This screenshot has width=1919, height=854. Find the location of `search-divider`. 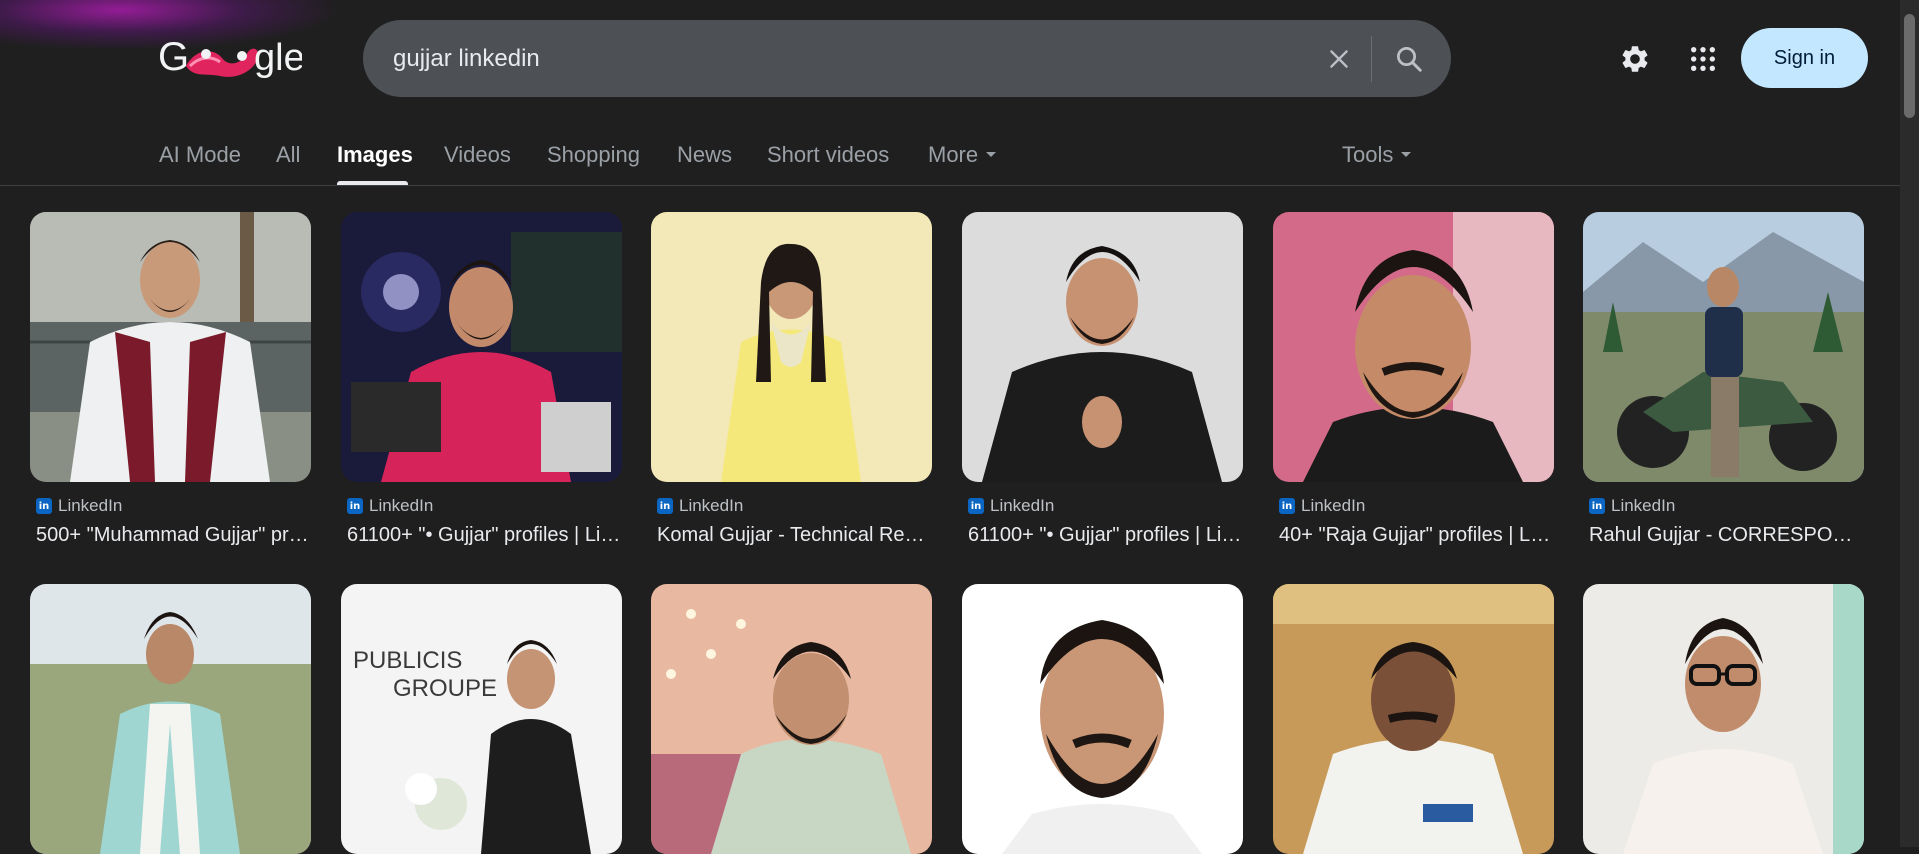

search-divider is located at coordinates (1371, 59).